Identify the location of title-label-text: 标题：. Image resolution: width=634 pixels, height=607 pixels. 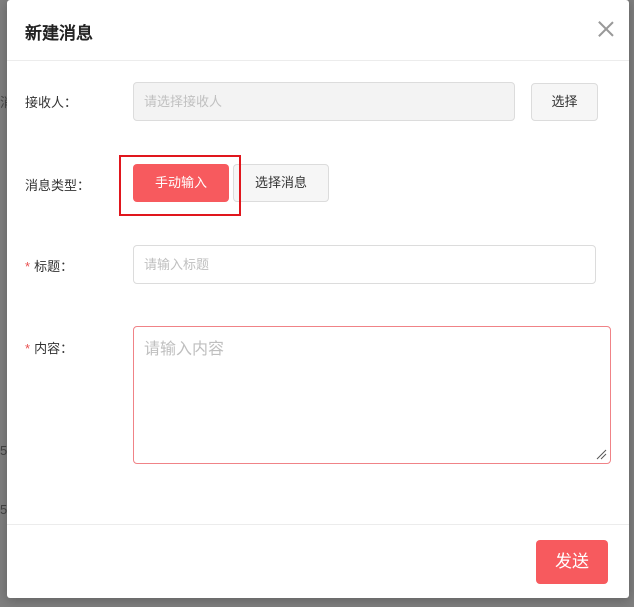
(54, 266).